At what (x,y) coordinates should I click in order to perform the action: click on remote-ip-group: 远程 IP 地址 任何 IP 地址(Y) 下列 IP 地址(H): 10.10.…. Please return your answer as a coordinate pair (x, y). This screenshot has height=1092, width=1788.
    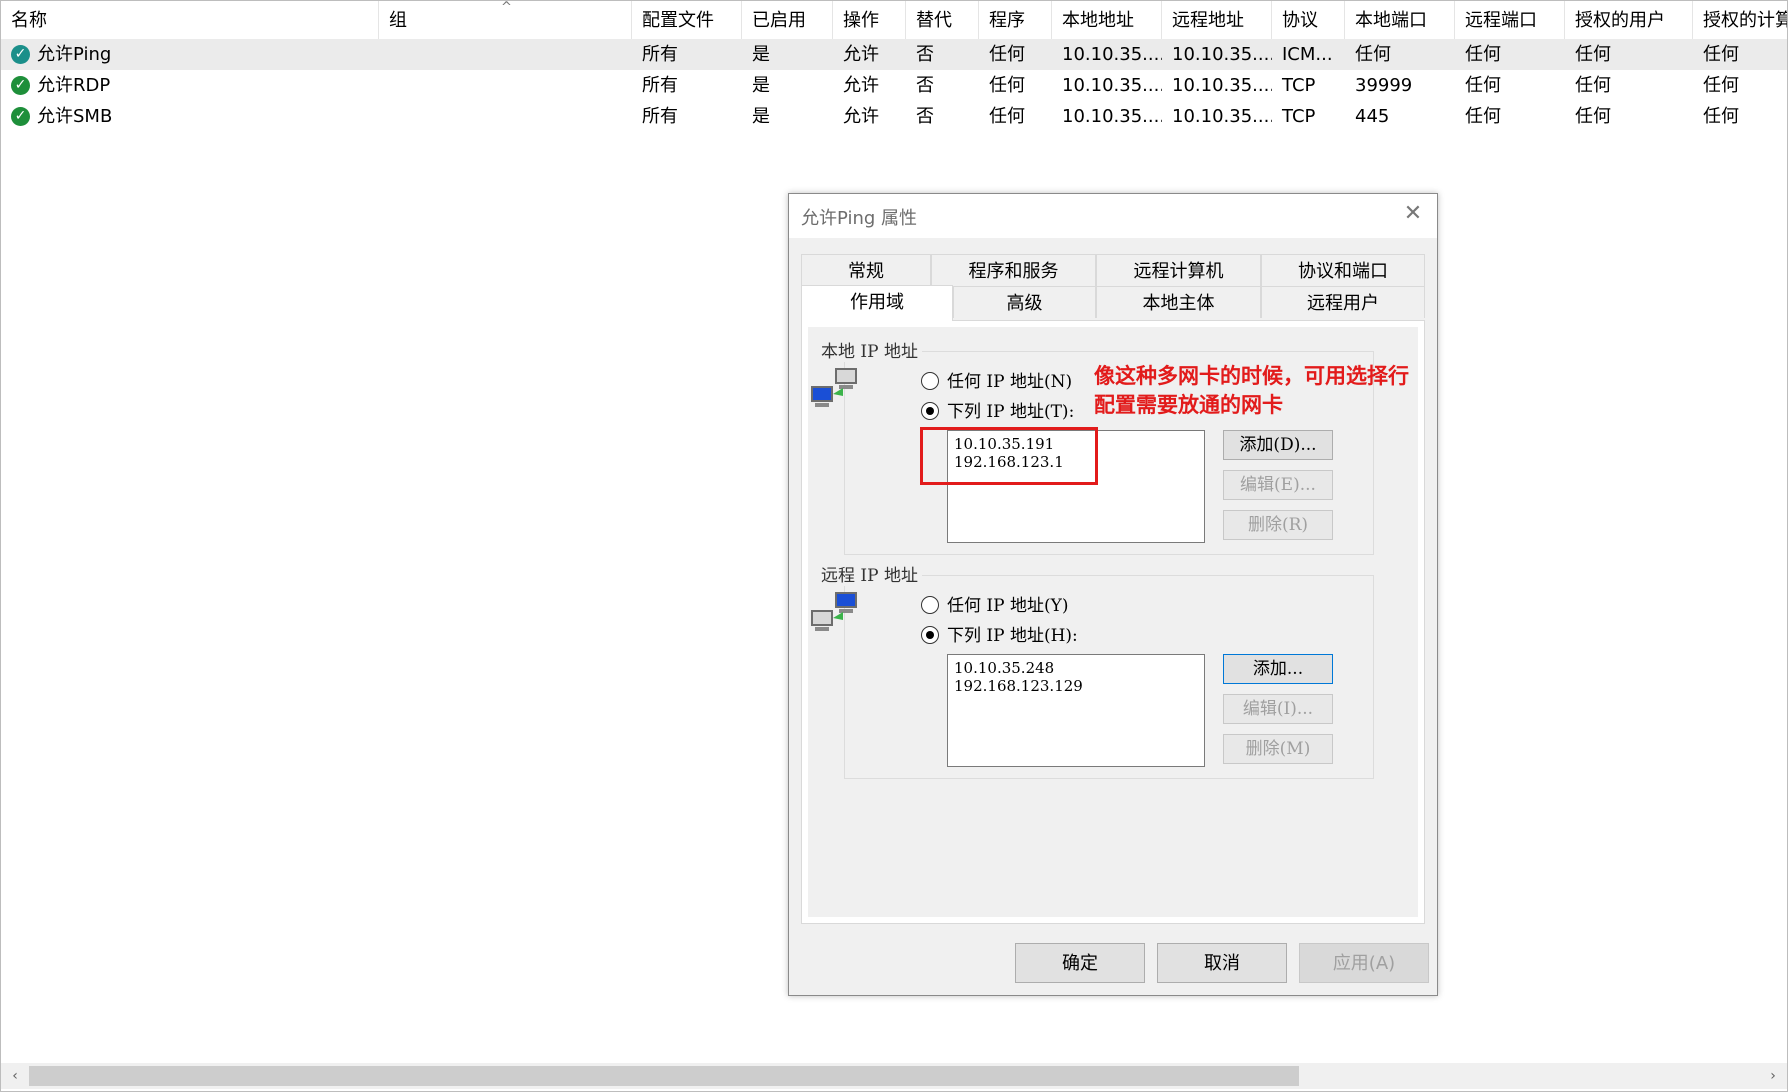
    Looking at the image, I should click on (1092, 670).